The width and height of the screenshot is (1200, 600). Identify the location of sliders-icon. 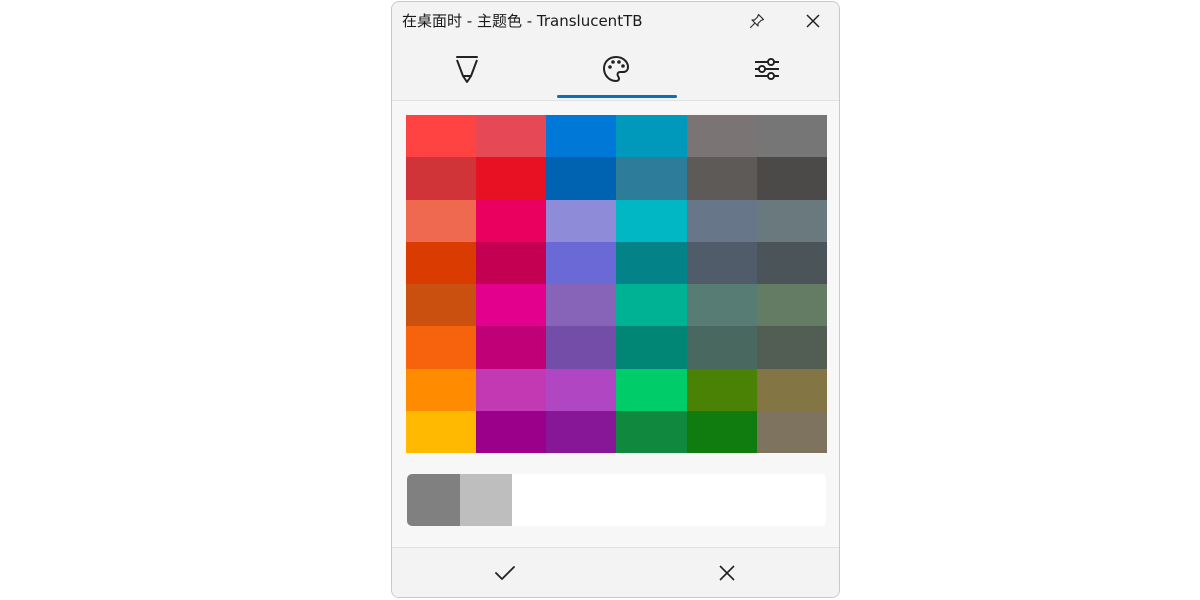
(767, 69).